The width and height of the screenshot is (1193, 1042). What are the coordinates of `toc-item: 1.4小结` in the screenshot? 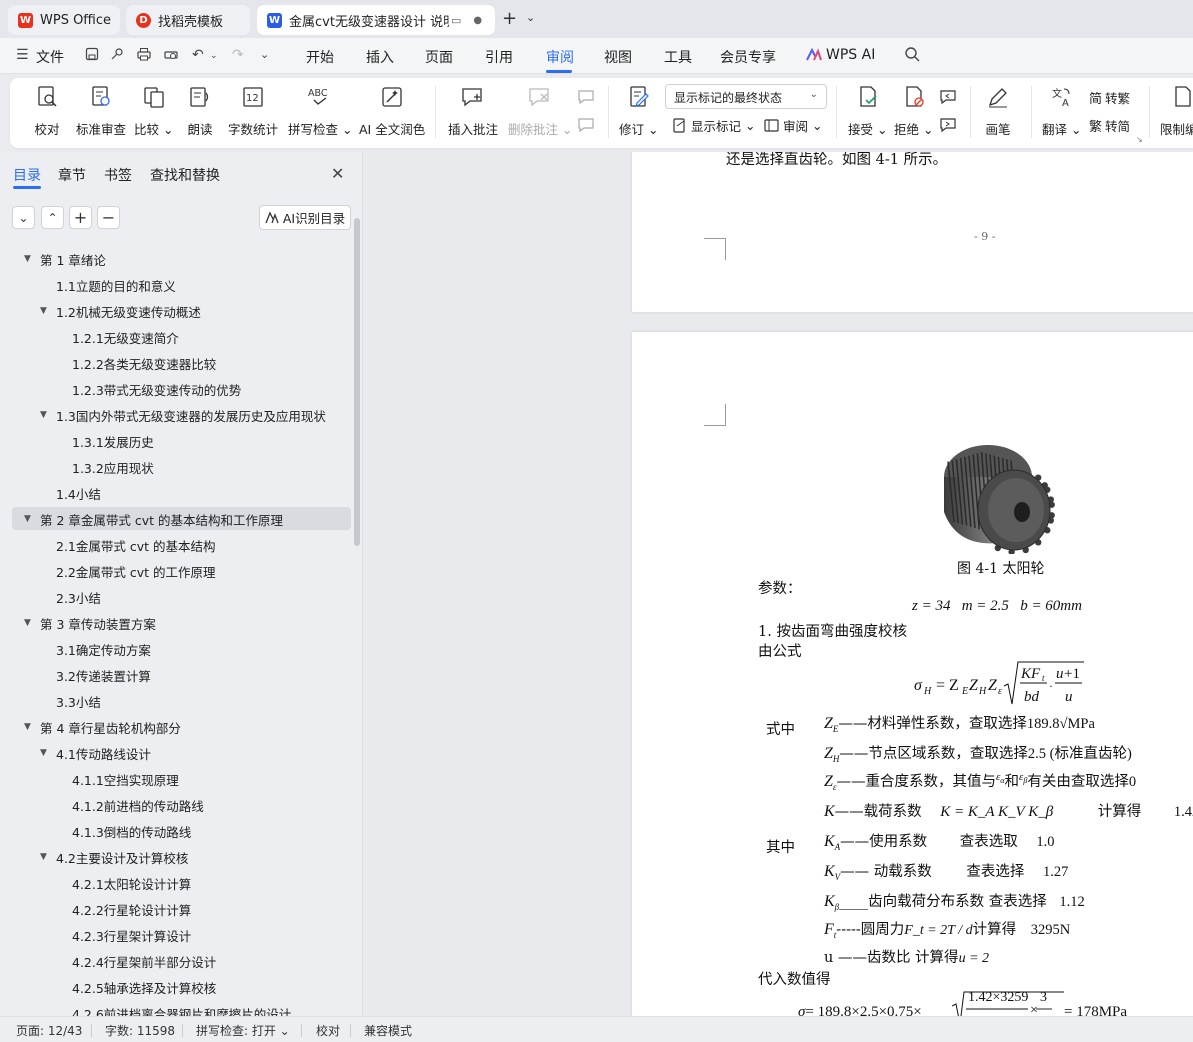 It's located at (70, 493).